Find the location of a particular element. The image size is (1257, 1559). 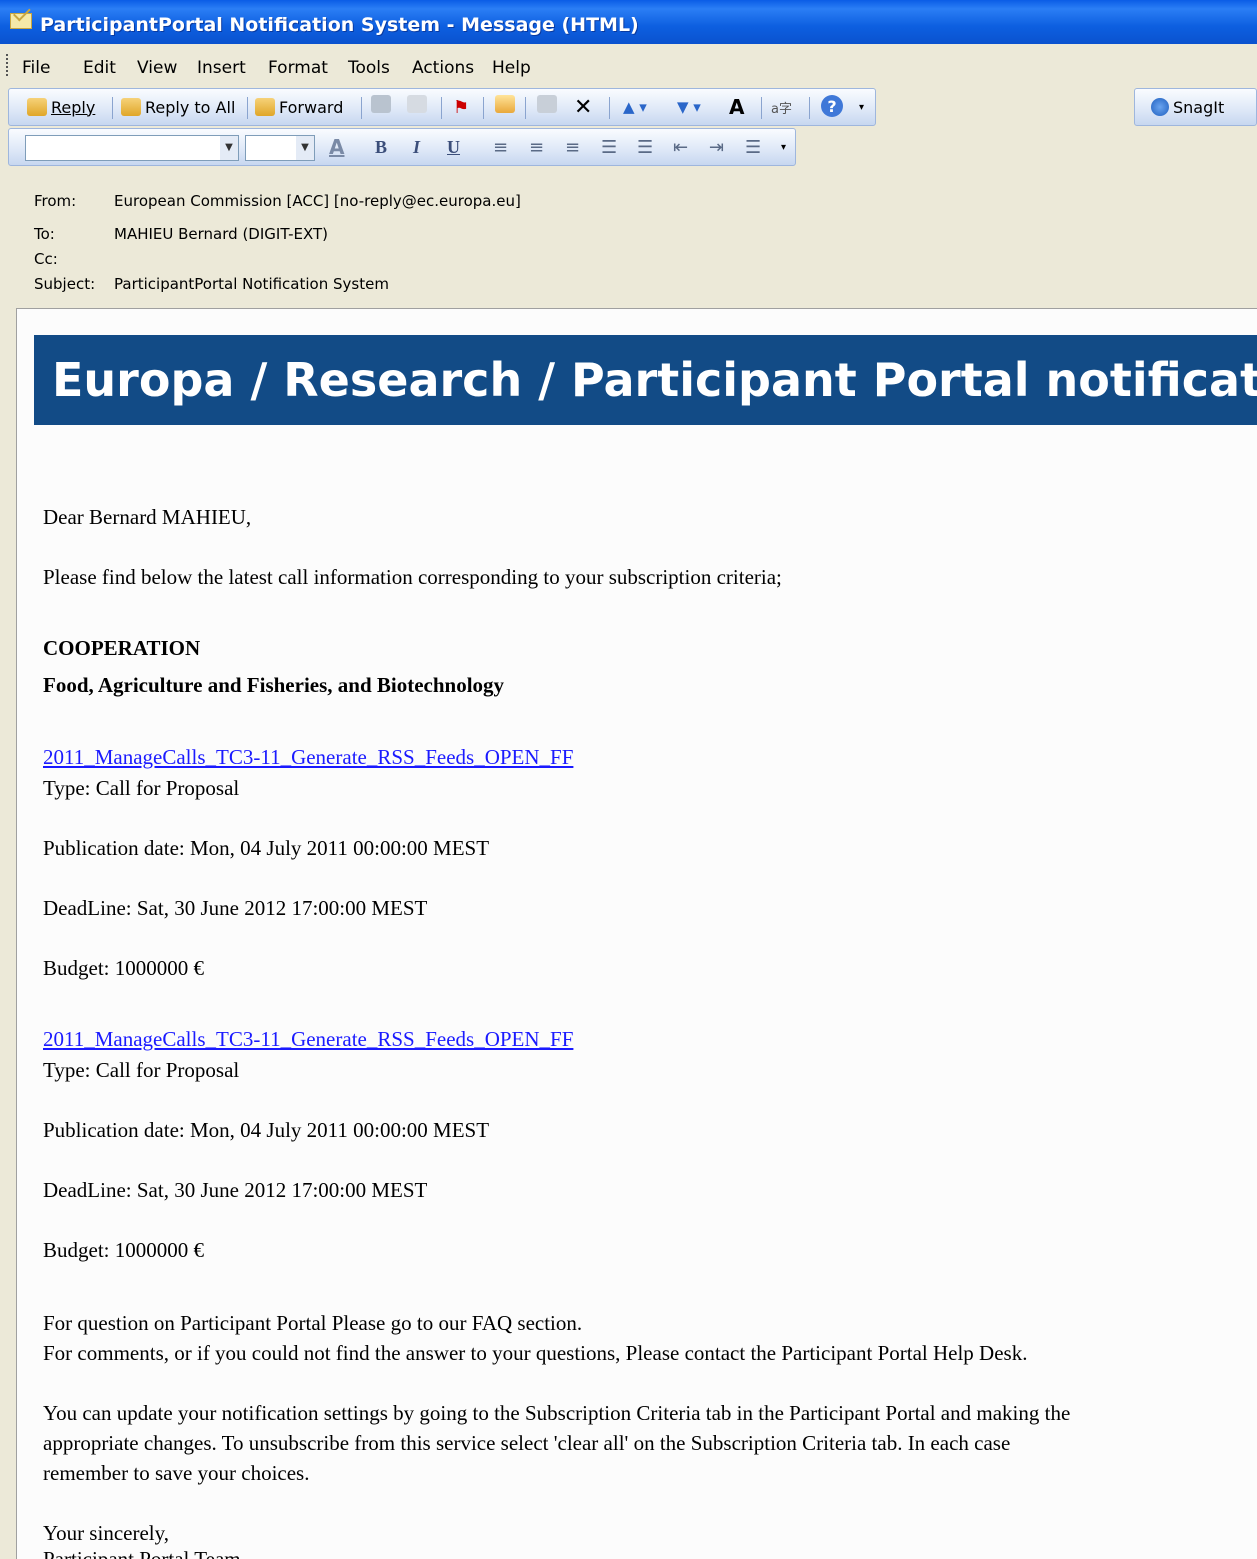

menu-grip is located at coordinates (8, 65).